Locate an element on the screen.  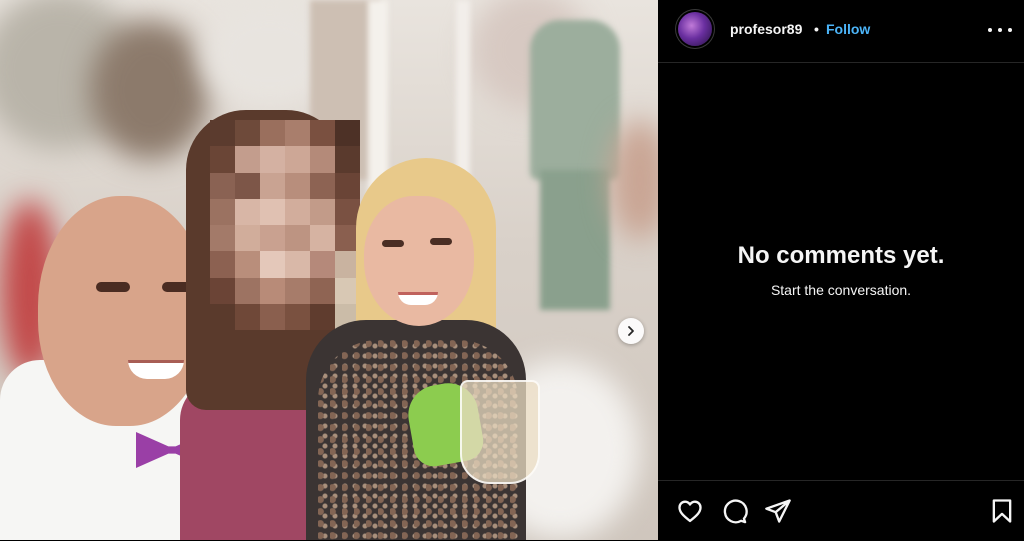
like-button is located at coordinates (690, 511).